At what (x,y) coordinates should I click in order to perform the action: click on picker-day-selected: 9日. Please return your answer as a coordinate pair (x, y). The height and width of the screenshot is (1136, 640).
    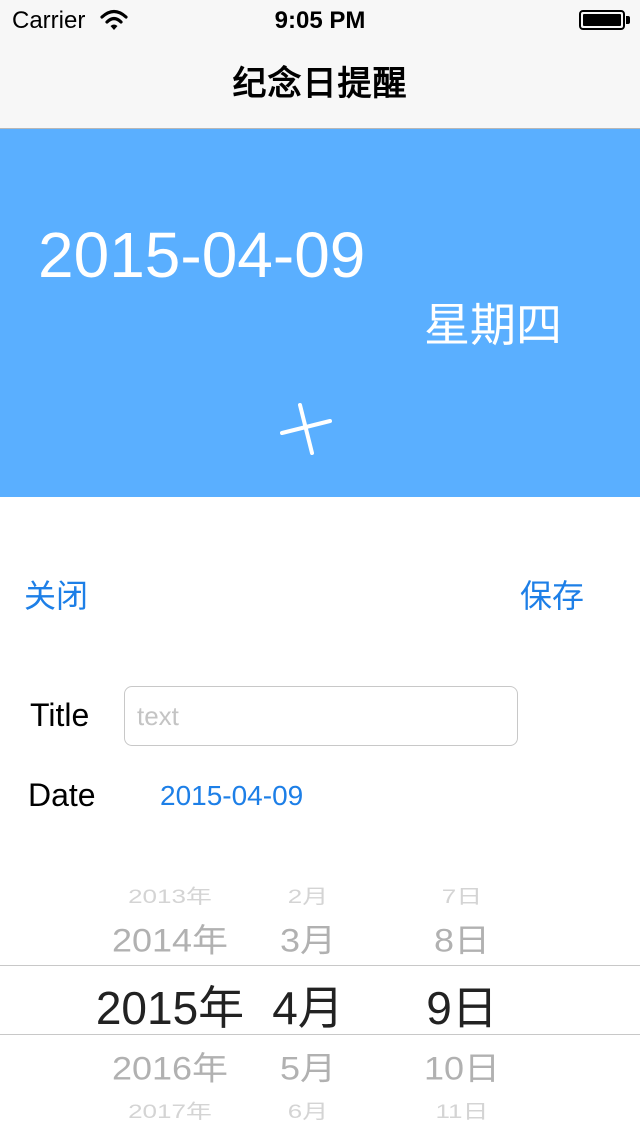
    Looking at the image, I should click on (462, 1005).